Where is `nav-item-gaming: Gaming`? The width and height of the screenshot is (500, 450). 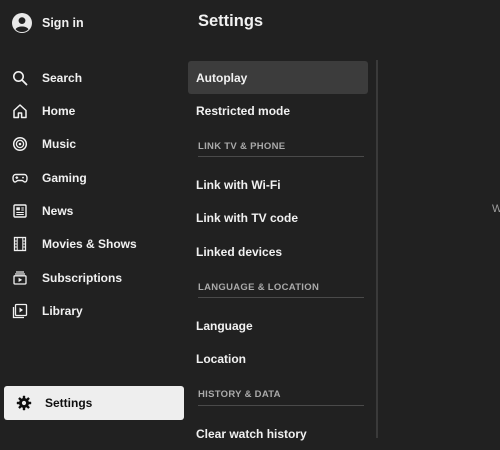
nav-item-gaming: Gaming is located at coordinates (97, 178).